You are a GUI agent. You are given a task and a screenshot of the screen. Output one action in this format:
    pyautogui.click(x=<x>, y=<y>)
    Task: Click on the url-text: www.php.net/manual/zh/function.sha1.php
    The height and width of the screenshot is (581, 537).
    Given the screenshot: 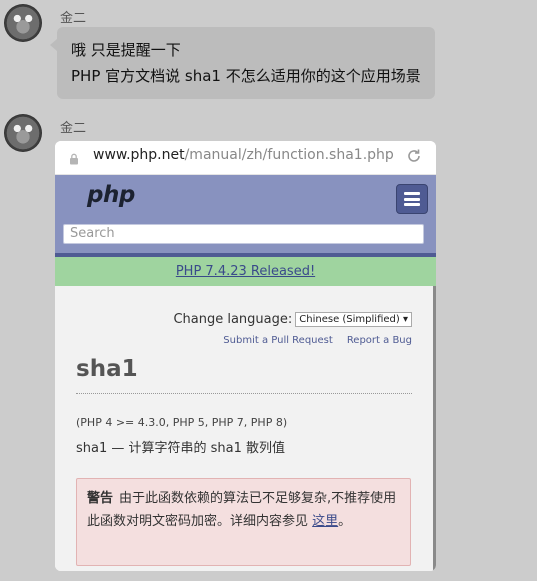 What is the action you would take?
    pyautogui.click(x=243, y=155)
    